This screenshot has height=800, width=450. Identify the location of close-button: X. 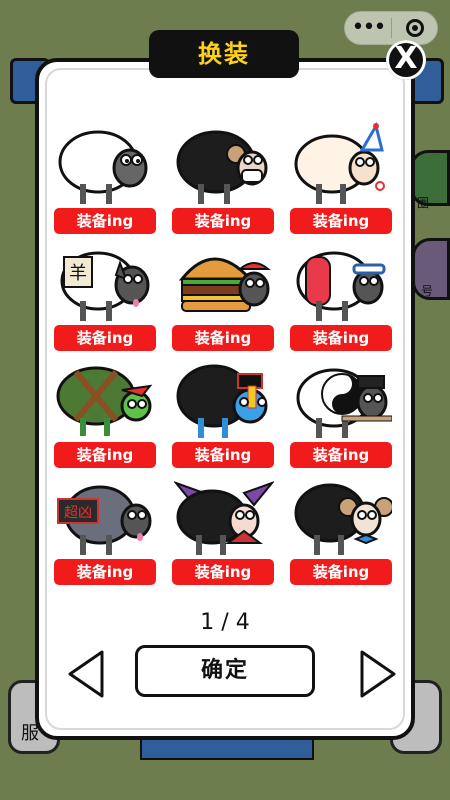
(406, 60).